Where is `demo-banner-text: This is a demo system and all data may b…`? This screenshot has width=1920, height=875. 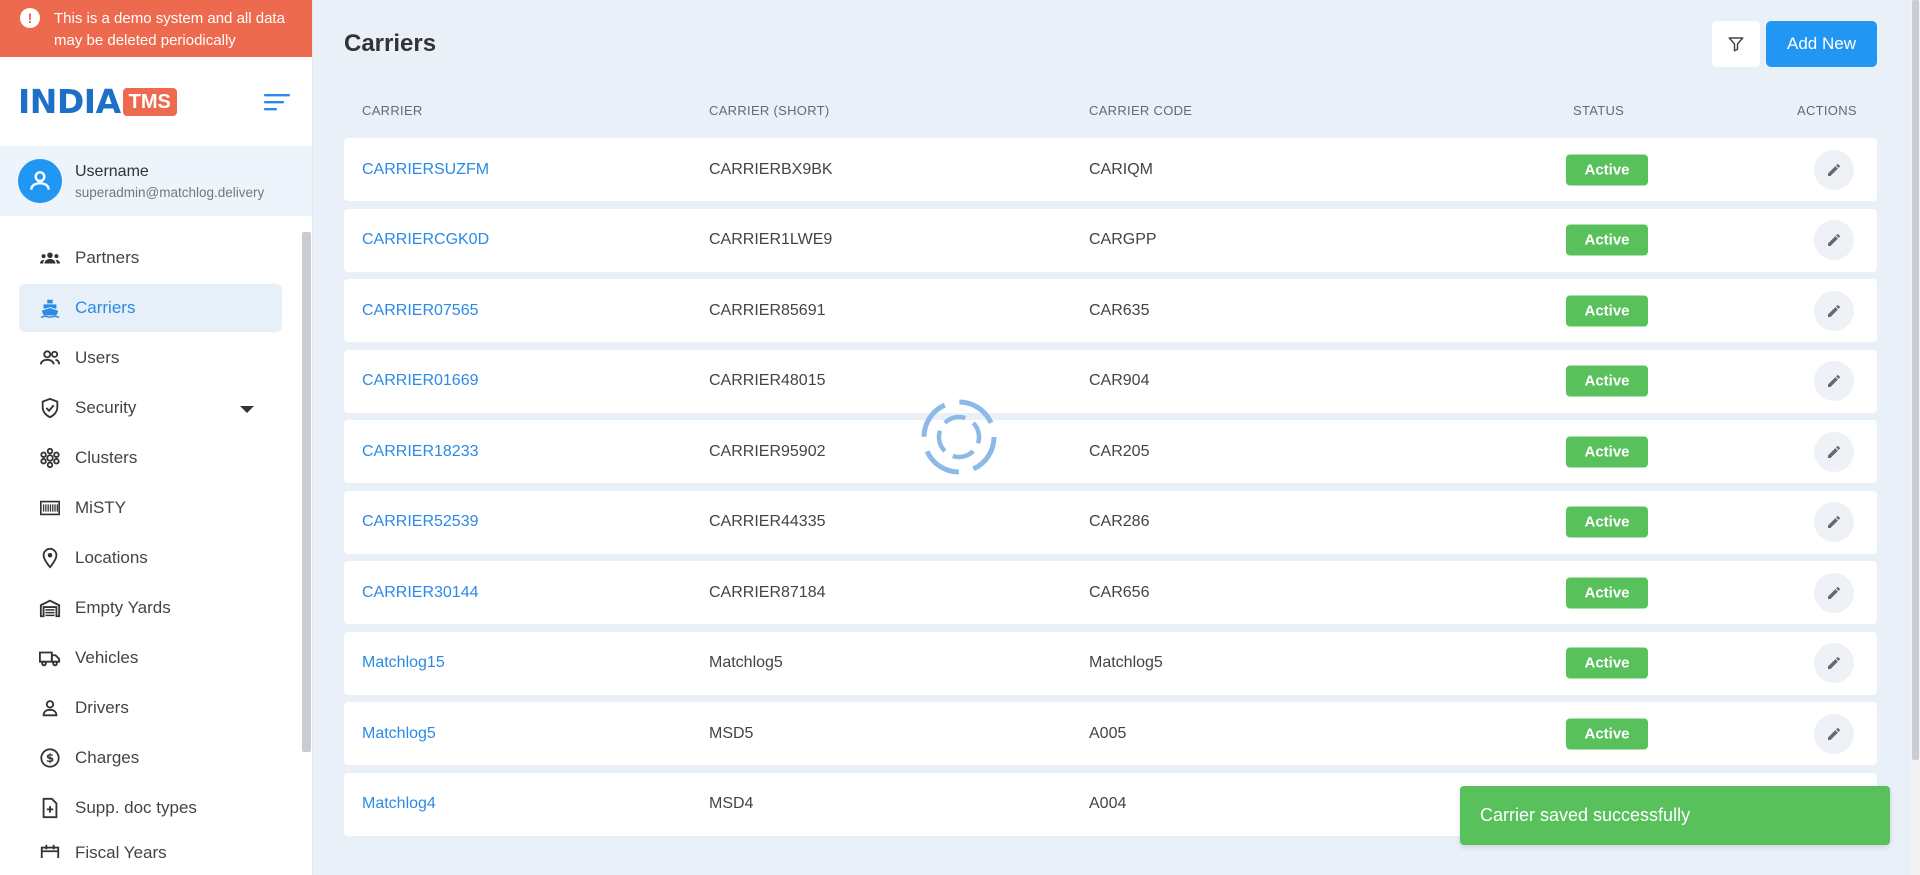 demo-banner-text: This is a demo system and all data may b… is located at coordinates (169, 29).